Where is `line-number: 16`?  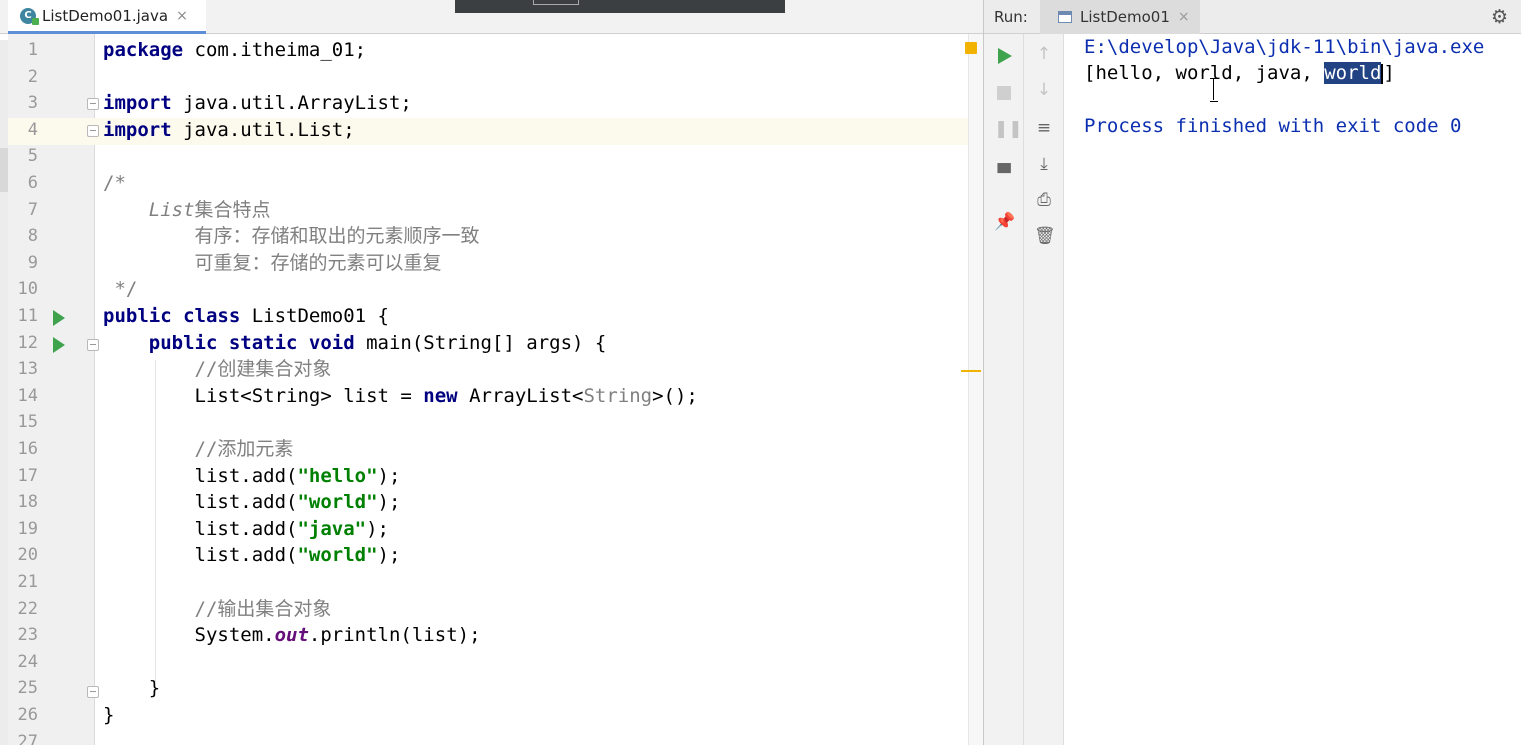
line-number: 16 is located at coordinates (27, 449).